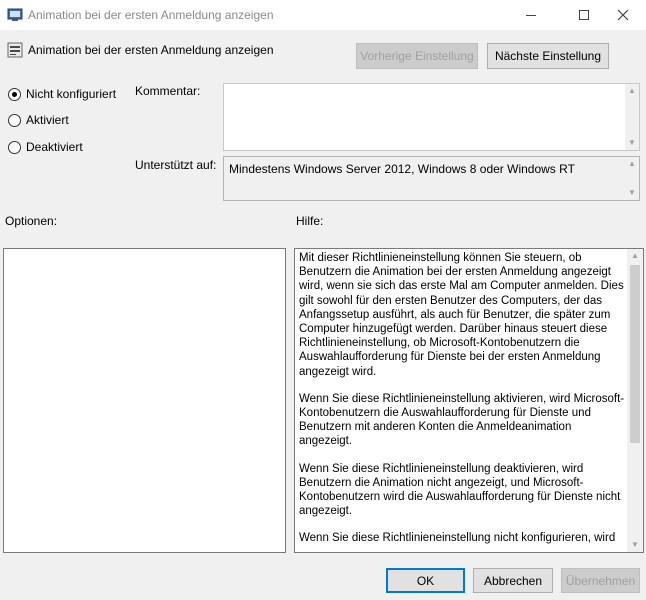 Image resolution: width=646 pixels, height=600 pixels. I want to click on comment-input: ▲ ▼, so click(431, 117).